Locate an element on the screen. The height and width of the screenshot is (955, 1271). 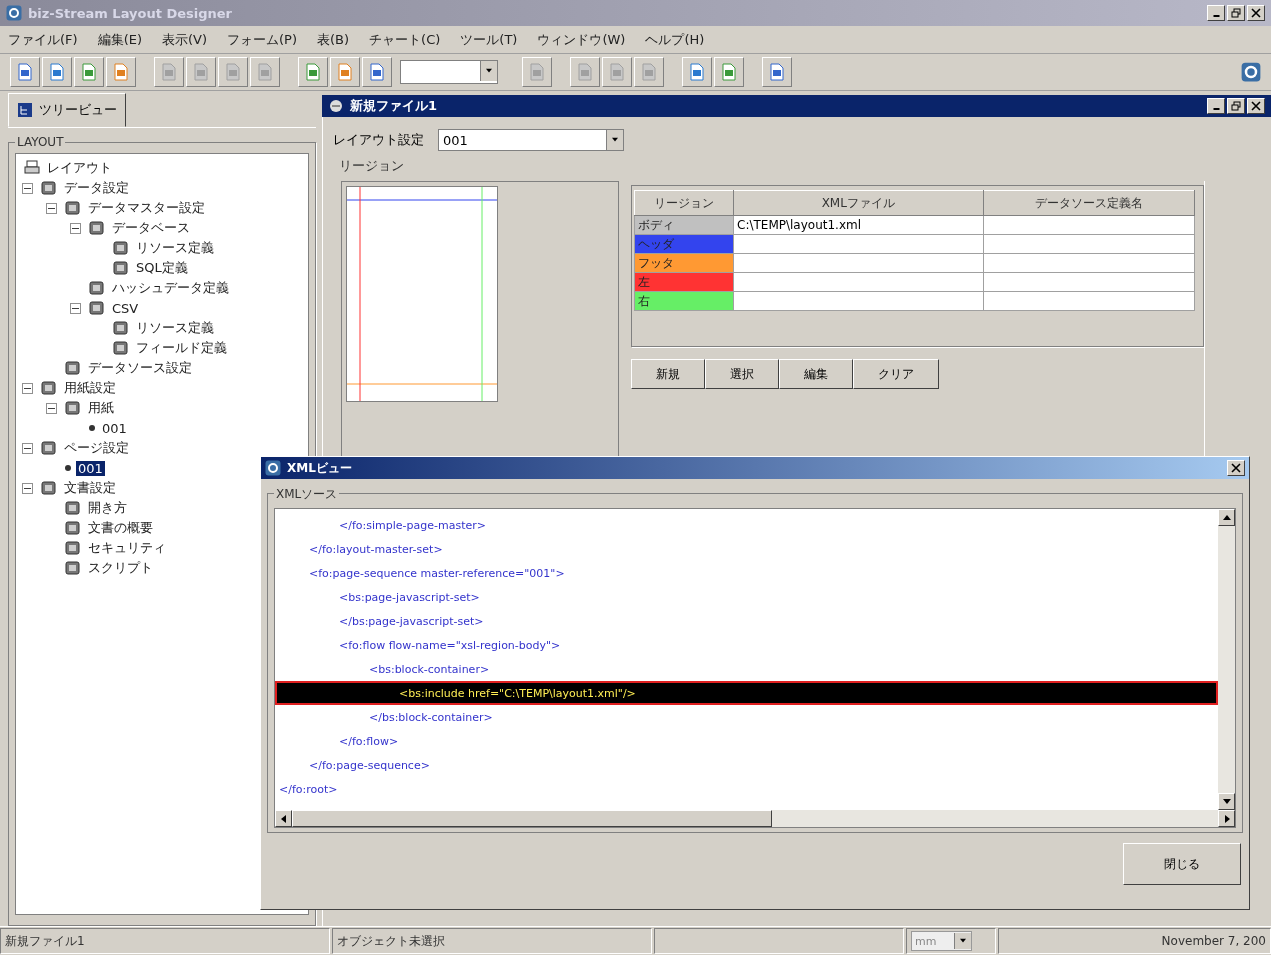
menu-item: ウィンドウ(W) is located at coordinates (581, 39).